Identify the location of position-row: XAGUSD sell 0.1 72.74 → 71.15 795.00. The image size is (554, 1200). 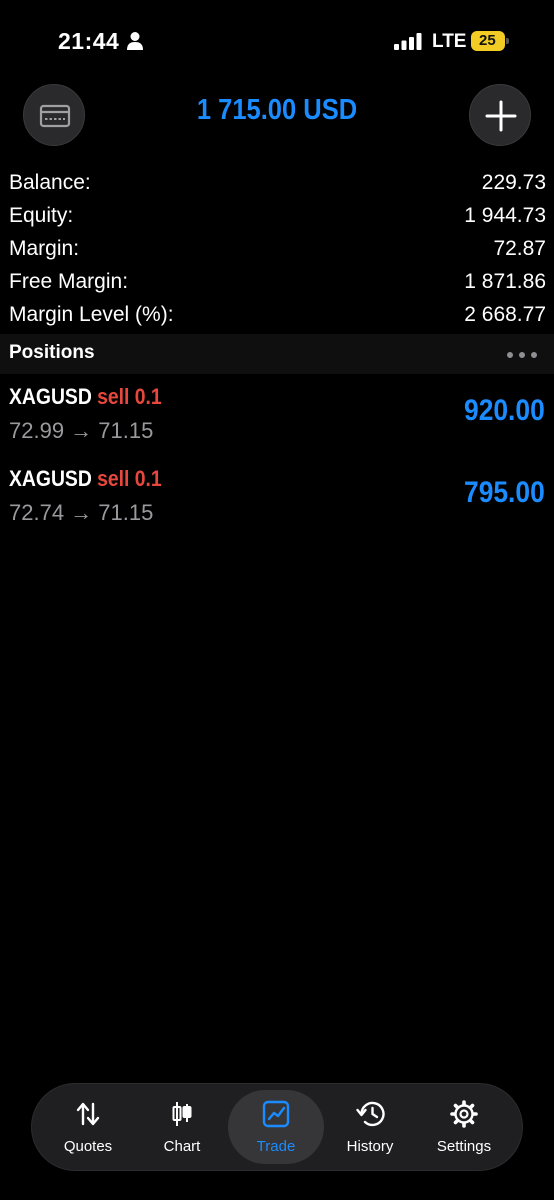
(277, 502).